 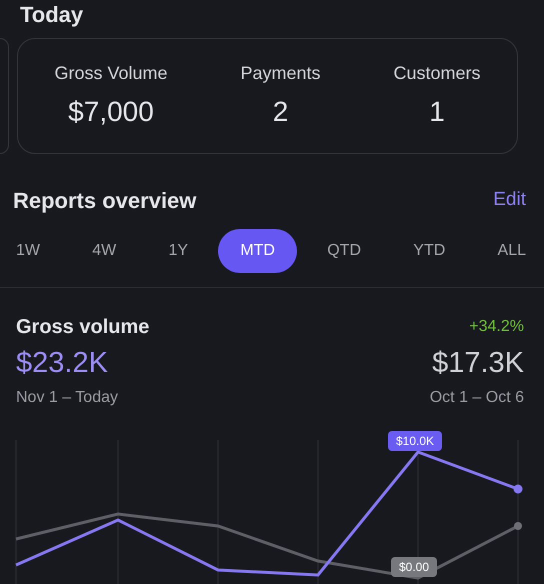 I want to click on section-title: Reports overview, so click(x=104, y=201).